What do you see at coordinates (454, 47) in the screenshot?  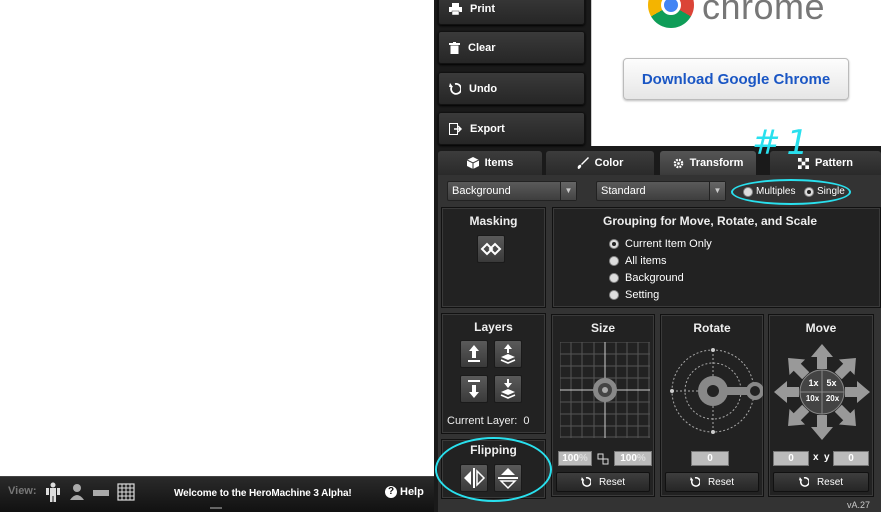 I see `trash-icon` at bounding box center [454, 47].